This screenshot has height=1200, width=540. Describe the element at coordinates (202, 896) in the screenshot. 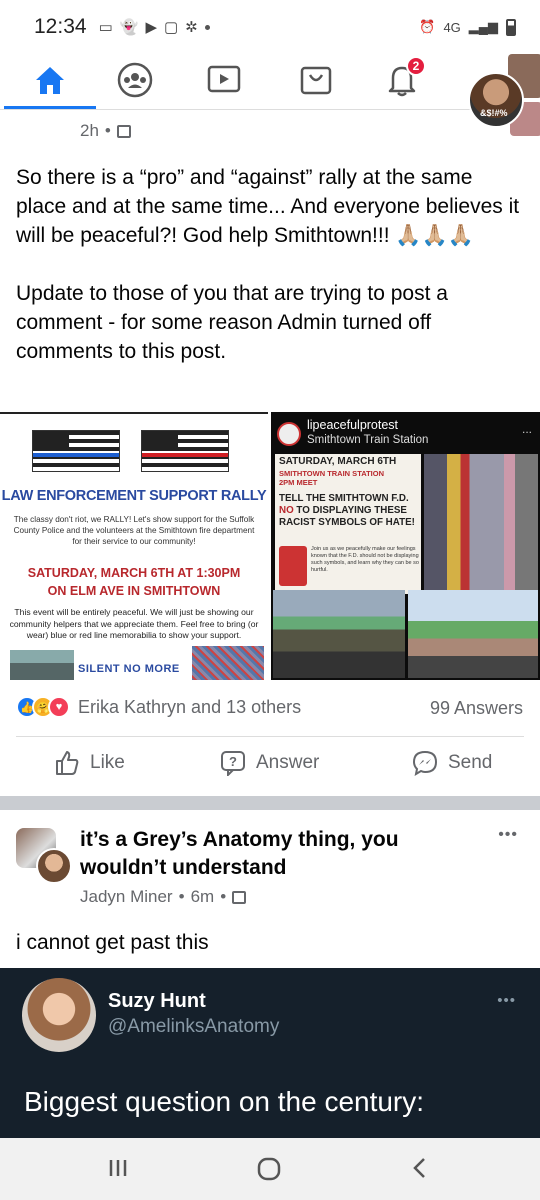

I see `post-time: 6m` at that location.